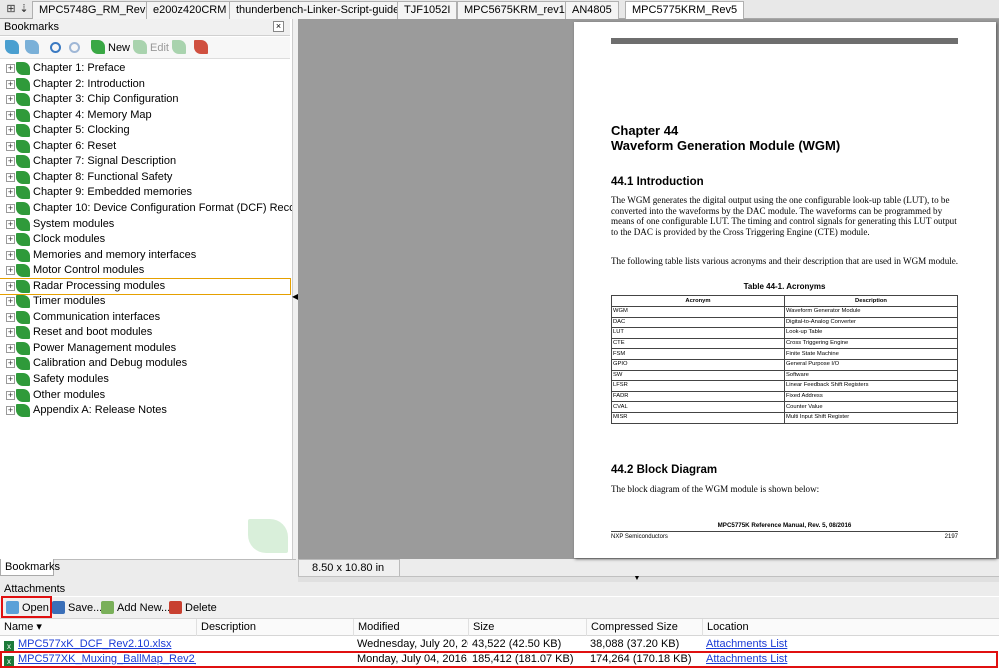  What do you see at coordinates (784, 531) in the screenshot?
I see `footer-rule` at bounding box center [784, 531].